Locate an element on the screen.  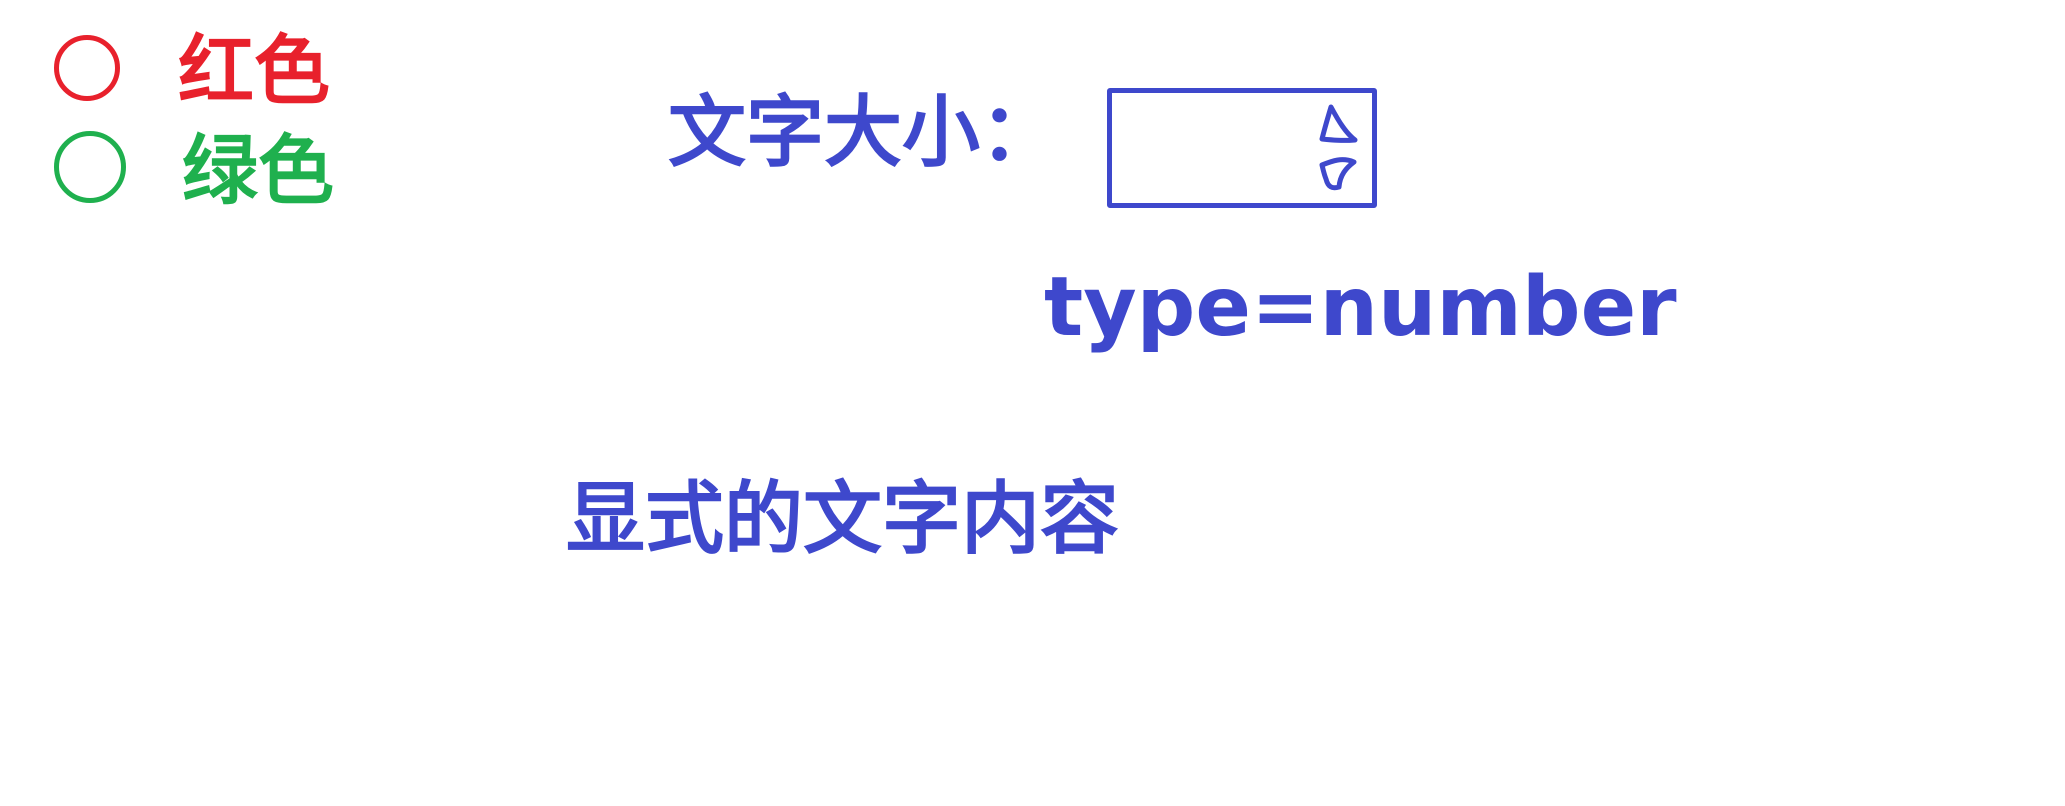
type-annotation: type=number is located at coordinates (1360, 307).